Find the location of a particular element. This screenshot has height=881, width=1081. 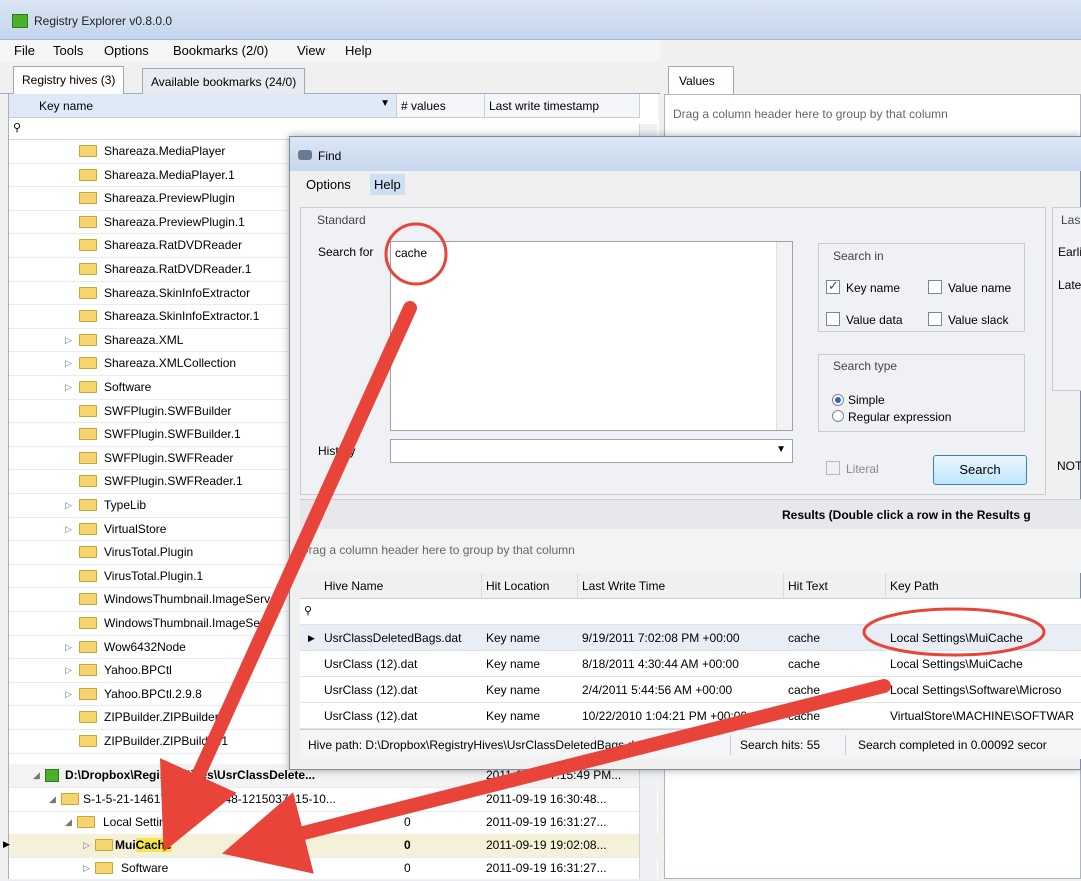

row-pointer-icon: ▶ is located at coordinates (311, 638).